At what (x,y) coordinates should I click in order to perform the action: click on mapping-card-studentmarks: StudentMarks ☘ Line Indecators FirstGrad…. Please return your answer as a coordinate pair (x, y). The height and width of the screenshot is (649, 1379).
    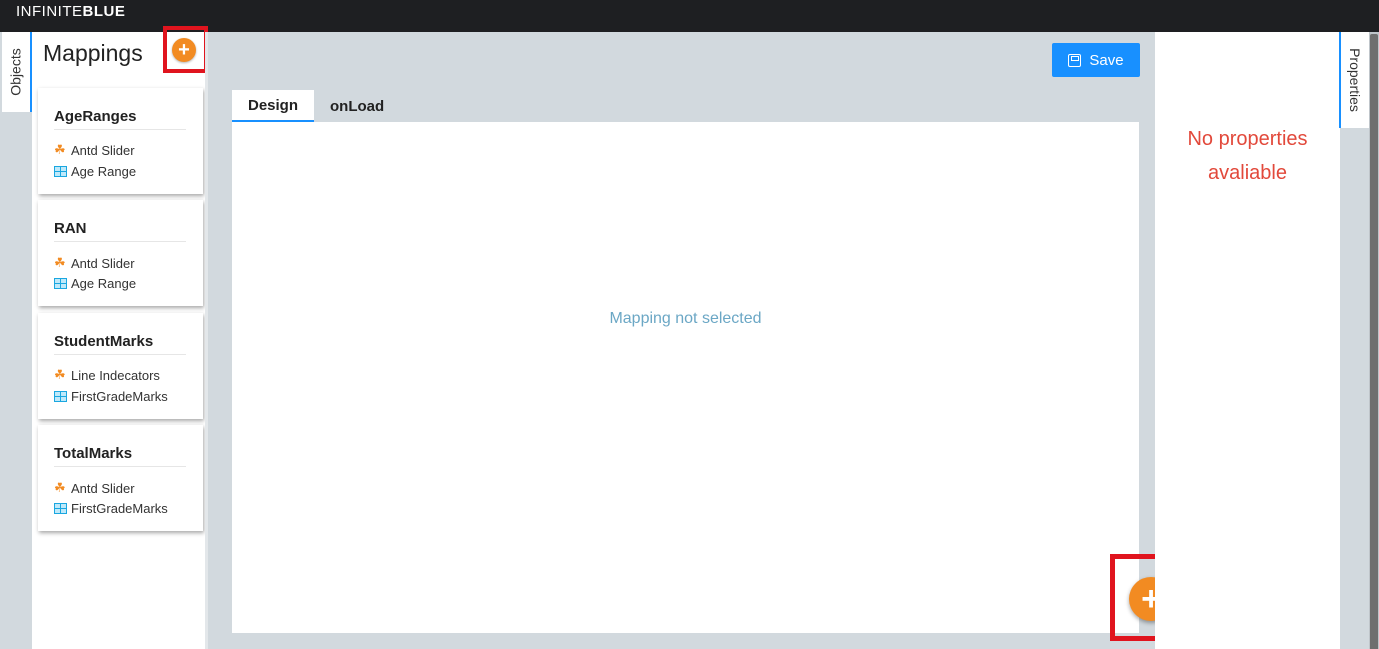
    Looking at the image, I should click on (120, 366).